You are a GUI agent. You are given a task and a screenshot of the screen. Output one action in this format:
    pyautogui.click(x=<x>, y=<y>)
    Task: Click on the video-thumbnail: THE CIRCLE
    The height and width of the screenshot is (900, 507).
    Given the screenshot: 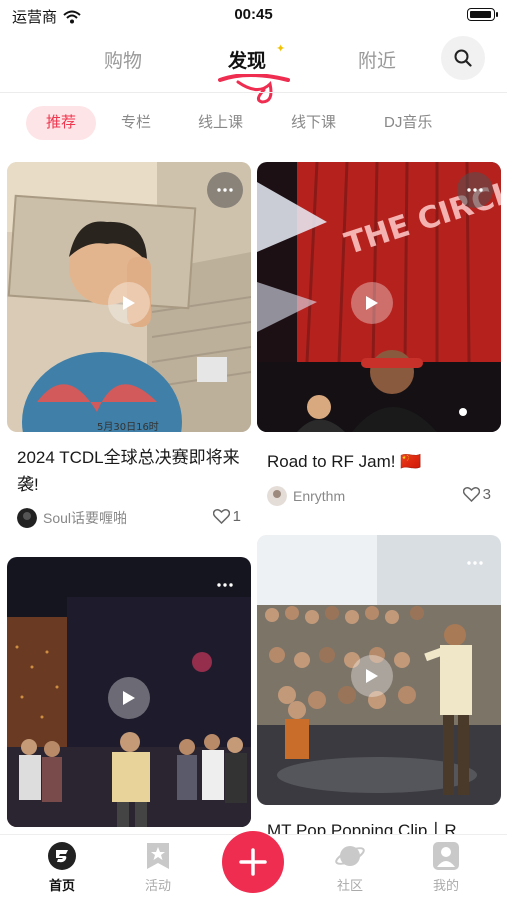 What is the action you would take?
    pyautogui.click(x=379, y=297)
    